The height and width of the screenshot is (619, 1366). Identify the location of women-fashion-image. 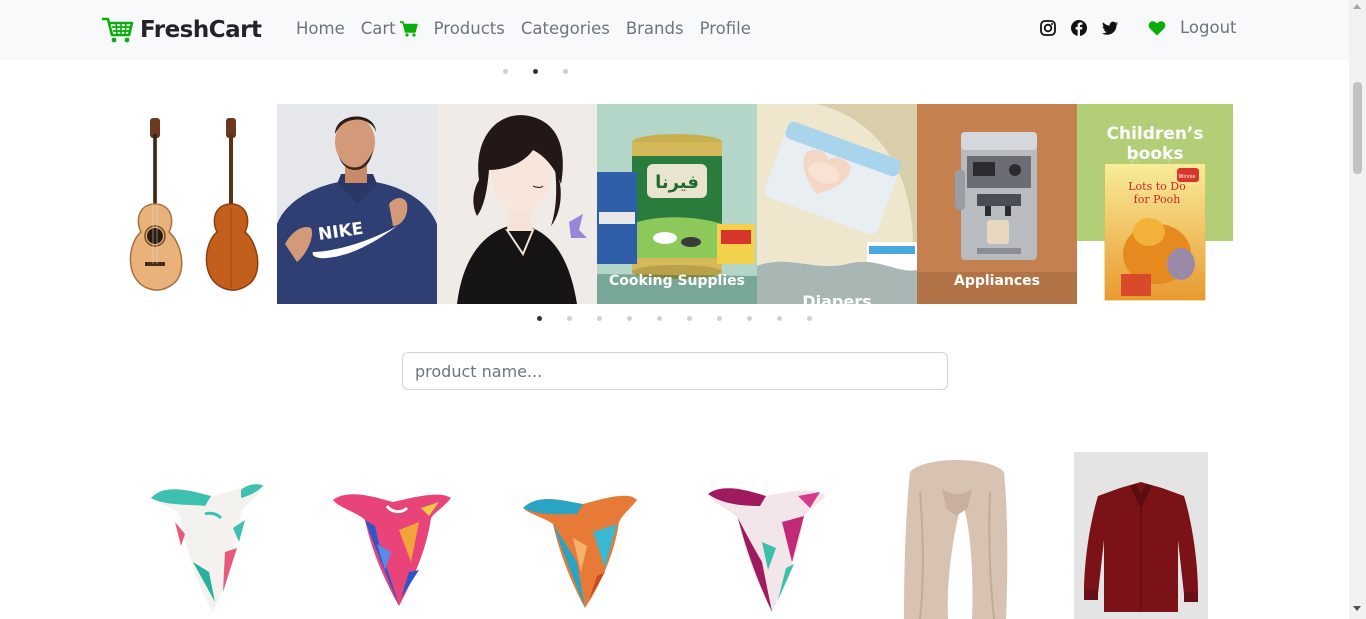
(517, 204).